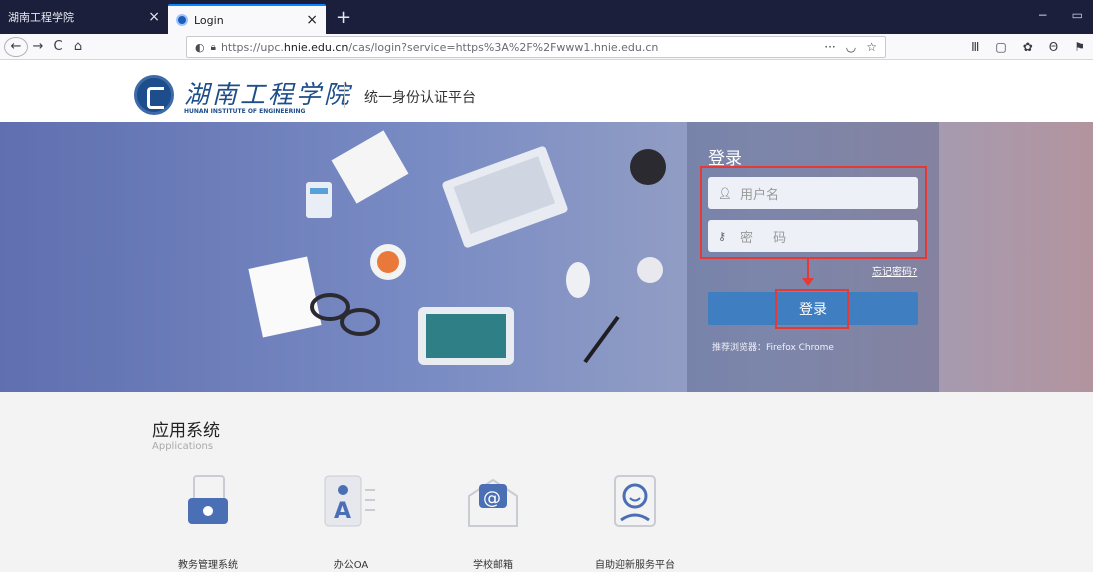 The height and width of the screenshot is (572, 1093). I want to click on app-label: 教务管理系统, so click(208, 565).